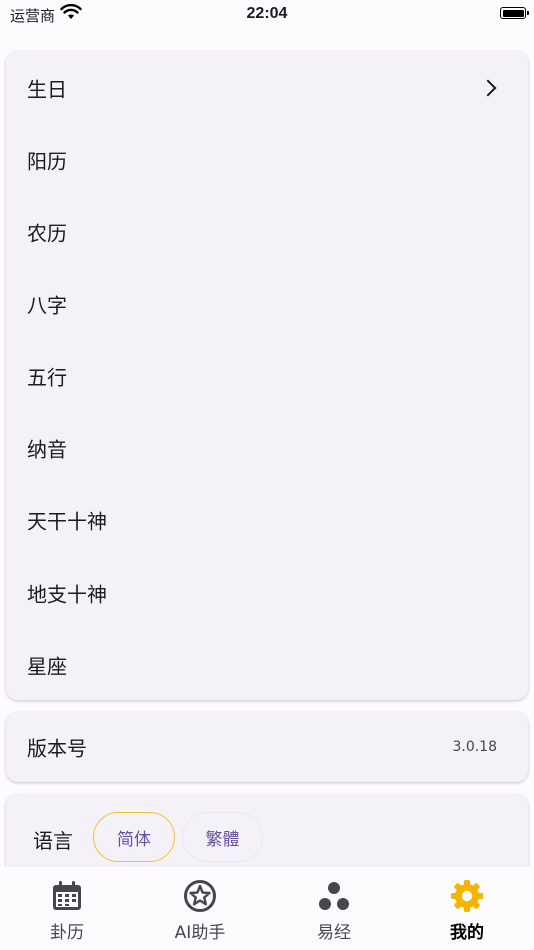 The image size is (534, 950). What do you see at coordinates (267, 232) in the screenshot?
I see `row-lunar-calendar: 农历` at bounding box center [267, 232].